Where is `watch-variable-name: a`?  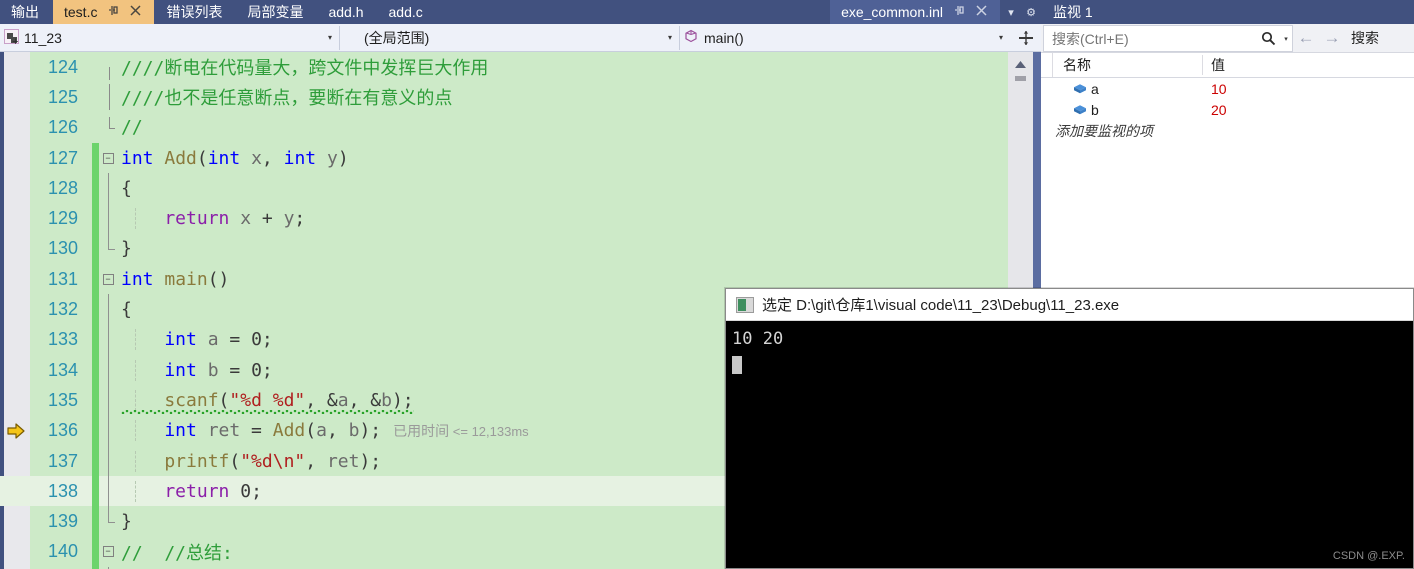 watch-variable-name: a is located at coordinates (1128, 89).